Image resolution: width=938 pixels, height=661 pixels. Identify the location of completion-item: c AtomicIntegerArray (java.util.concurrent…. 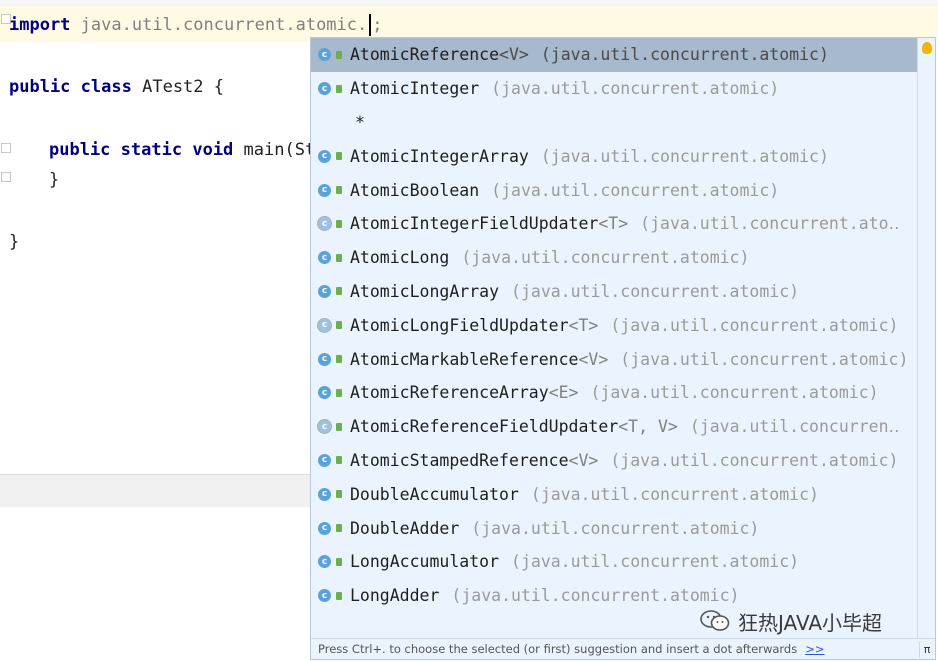
(615, 156).